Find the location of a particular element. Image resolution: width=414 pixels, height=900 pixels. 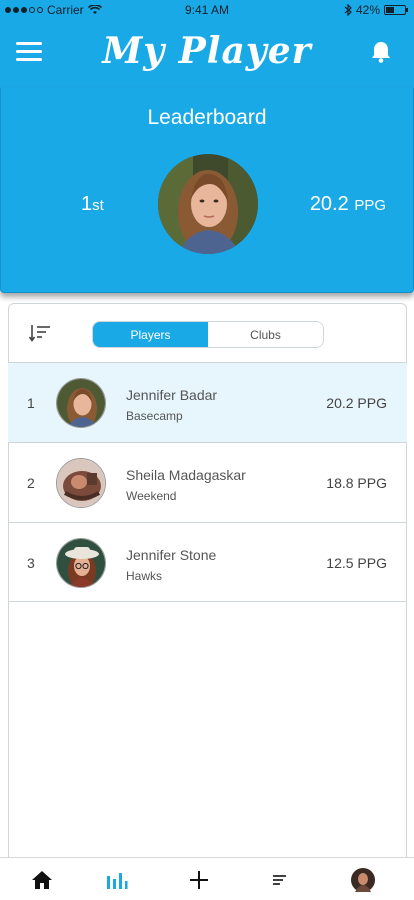

bell-icon is located at coordinates (381, 52).